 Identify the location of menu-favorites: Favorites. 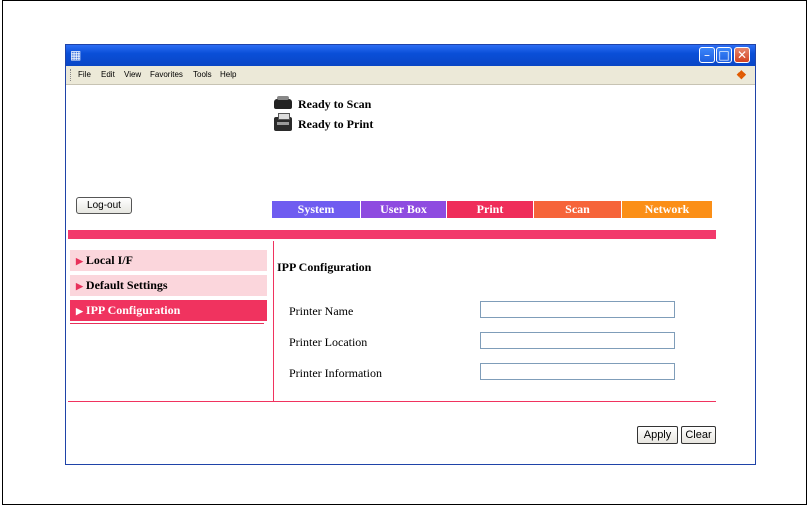
(166, 74).